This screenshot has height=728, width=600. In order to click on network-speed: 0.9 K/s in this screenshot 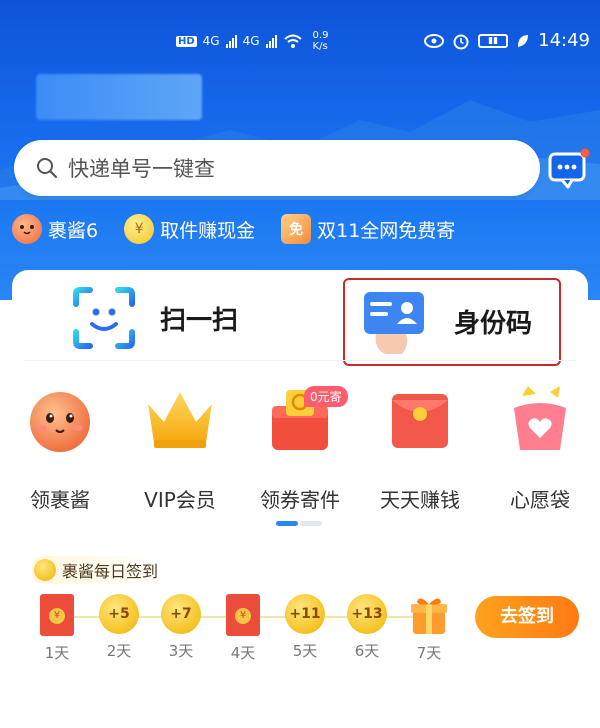, I will do `click(321, 41)`.